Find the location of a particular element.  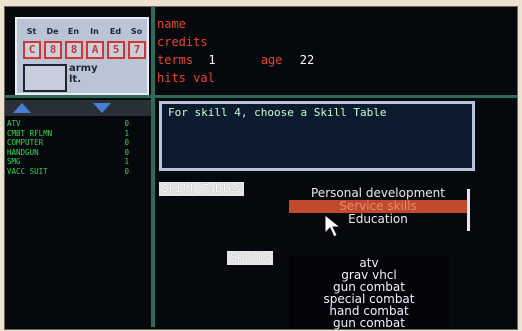

credits-label: credits is located at coordinates (182, 42).